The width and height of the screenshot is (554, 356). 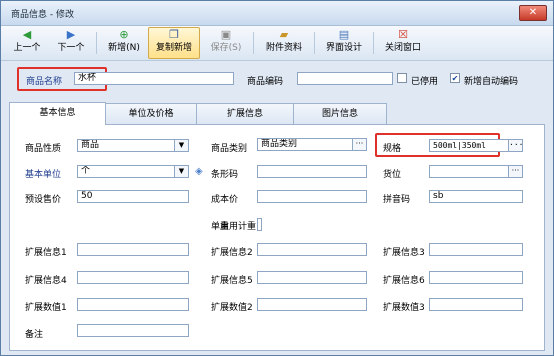 What do you see at coordinates (232, 308) in the screenshot?
I see `ext-num-2-label: 扩展数值2` at bounding box center [232, 308].